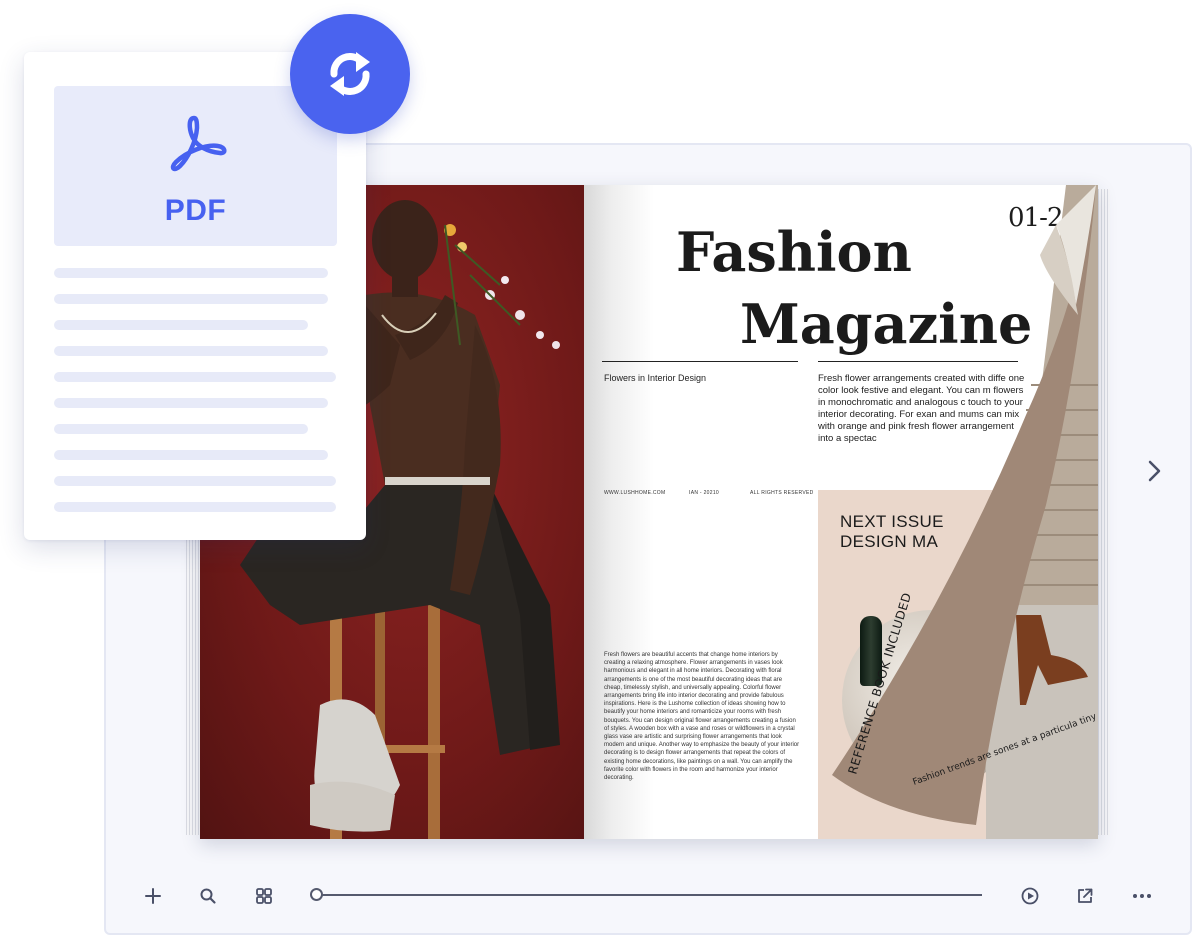  Describe the element at coordinates (1103, 512) in the screenshot. I see `book-page-edges-right` at that location.